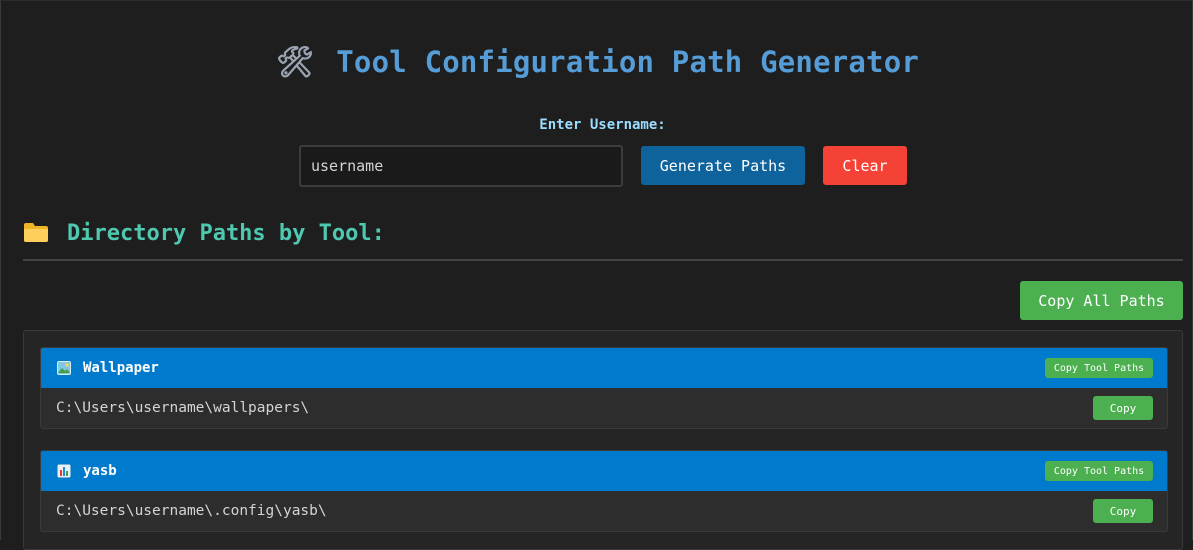 The image size is (1193, 550). Describe the element at coordinates (604, 511) in the screenshot. I see `path-row: C:\Users\username\.config\yasb\ Copy` at that location.